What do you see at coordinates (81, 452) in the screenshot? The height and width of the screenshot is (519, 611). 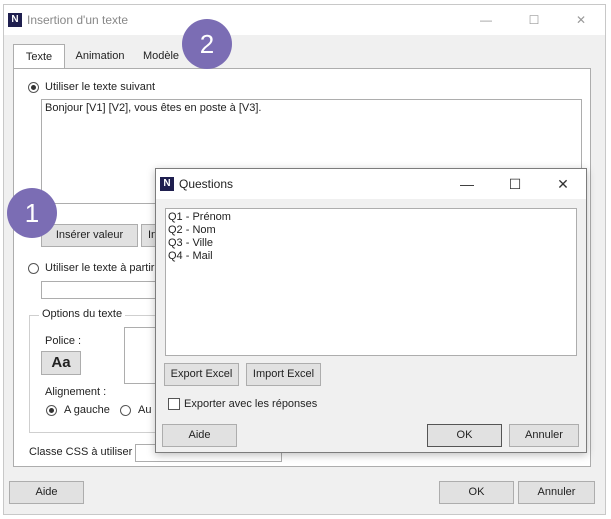 I see `css-class-label: Classe CSS à utiliser` at bounding box center [81, 452].